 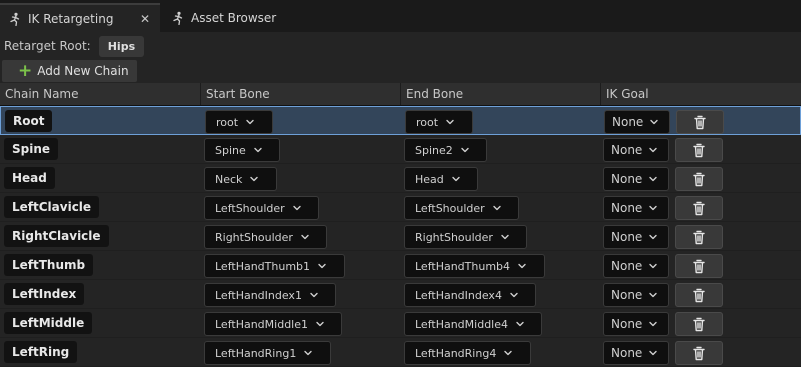 What do you see at coordinates (400, 149) in the screenshot?
I see `chain-row: Spine Spine Spine2 None` at bounding box center [400, 149].